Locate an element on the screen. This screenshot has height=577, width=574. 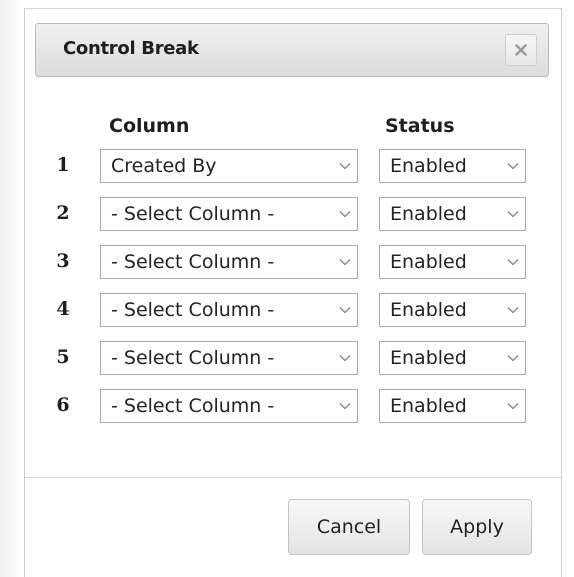
cancel-button: Cancel is located at coordinates (349, 527).